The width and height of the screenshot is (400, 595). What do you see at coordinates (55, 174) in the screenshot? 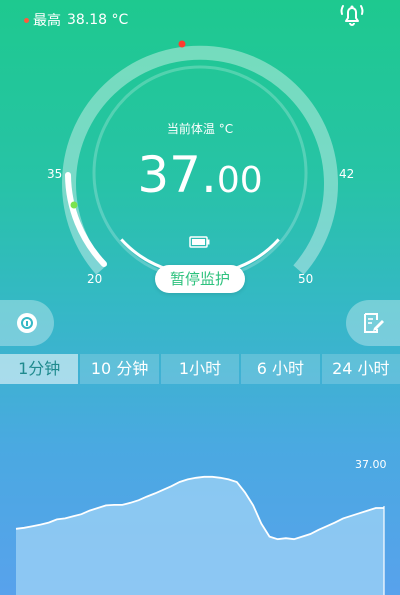
I see `scale-label-35: 35` at bounding box center [55, 174].